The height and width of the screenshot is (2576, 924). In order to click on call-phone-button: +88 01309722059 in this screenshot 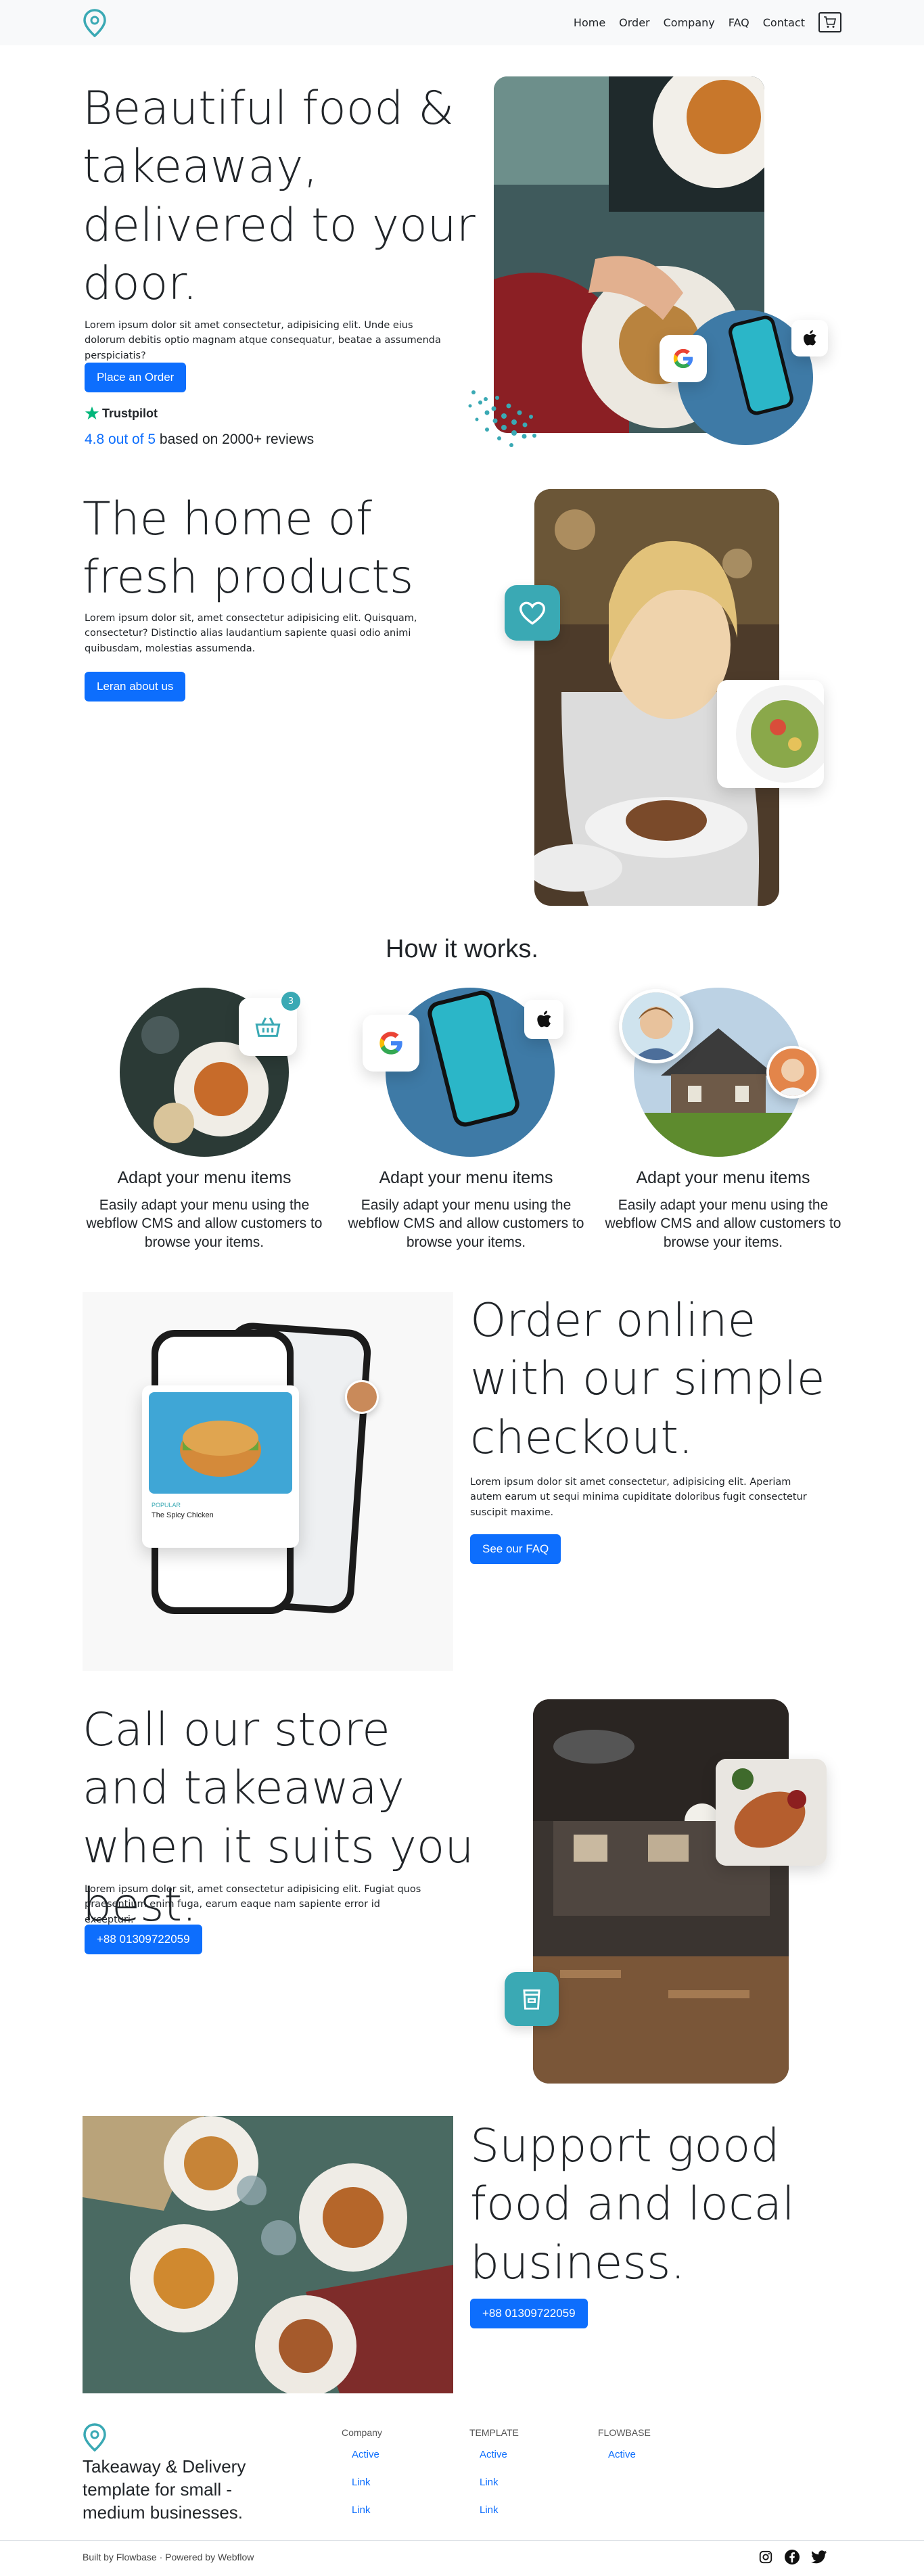, I will do `click(143, 1939)`.